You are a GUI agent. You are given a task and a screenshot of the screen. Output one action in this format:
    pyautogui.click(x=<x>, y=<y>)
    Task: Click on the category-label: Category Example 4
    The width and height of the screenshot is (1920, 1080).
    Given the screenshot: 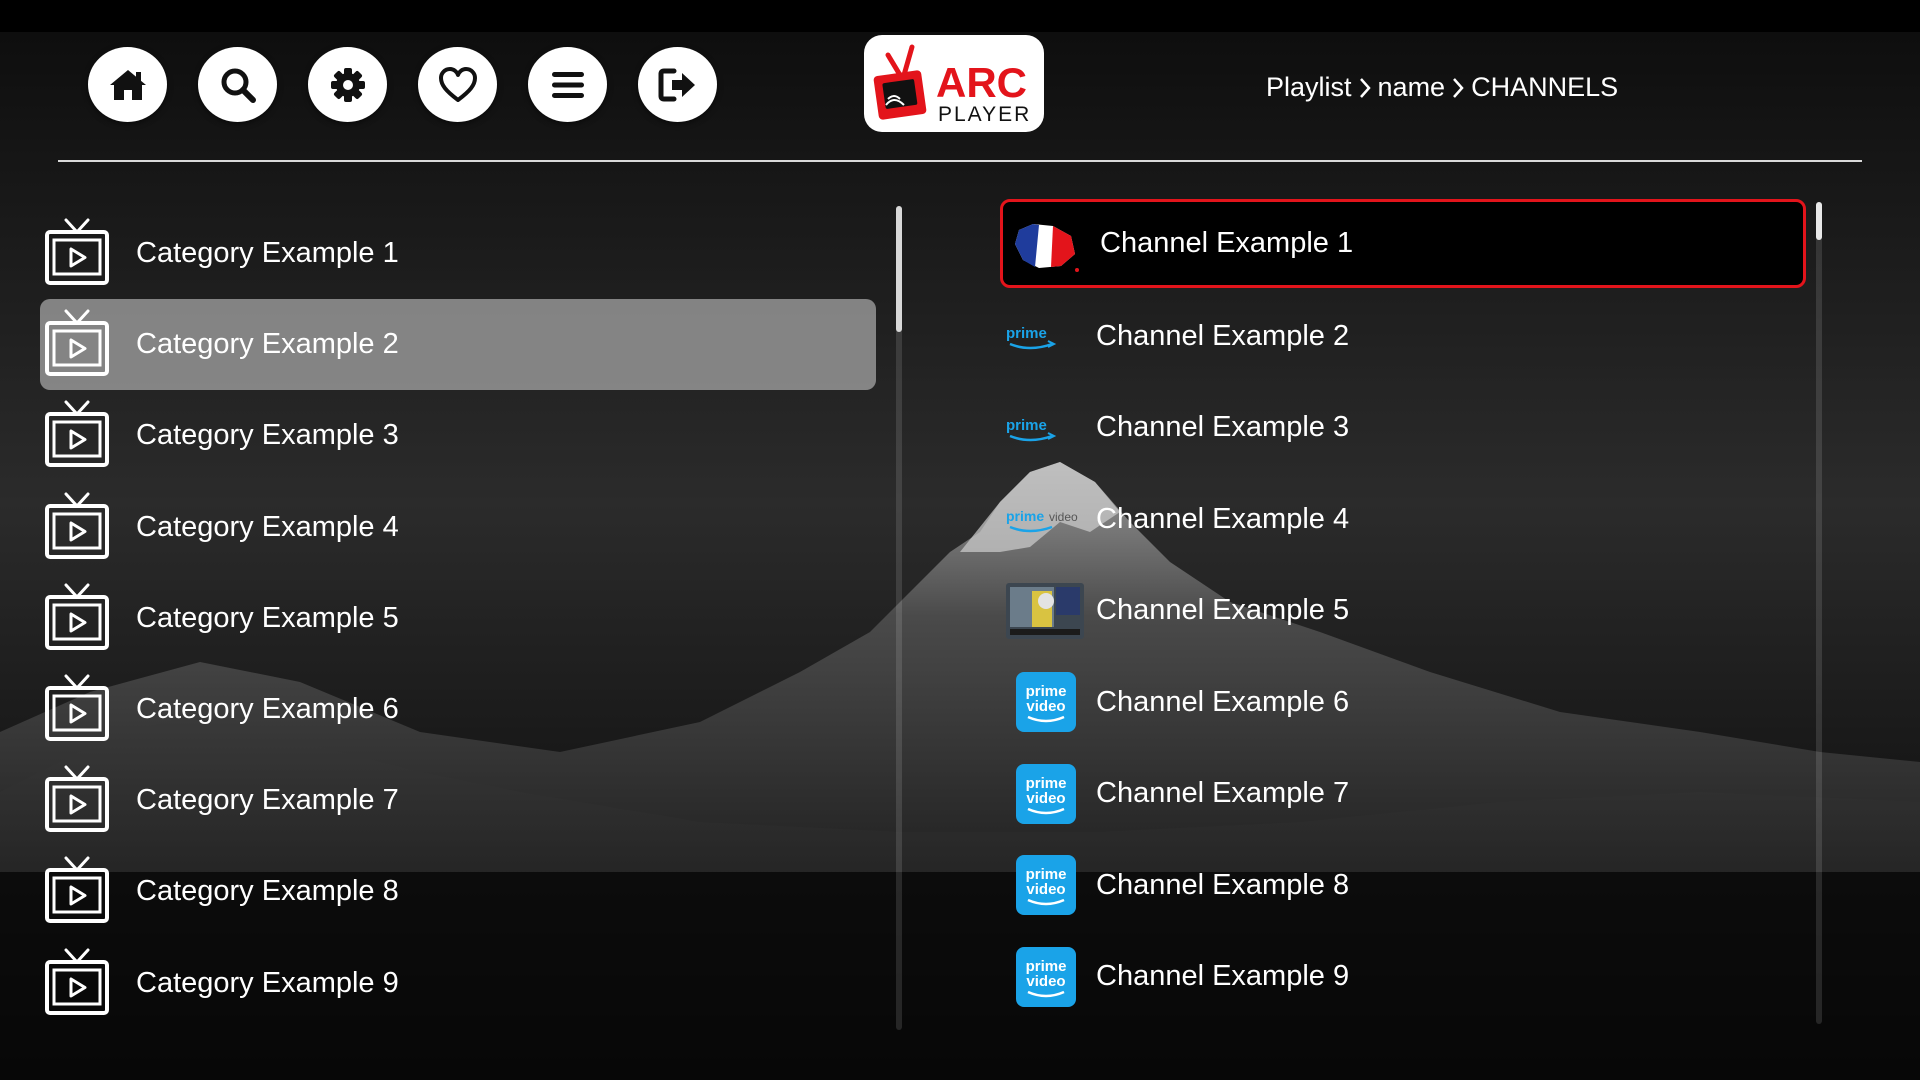 What is the action you would take?
    pyautogui.click(x=267, y=526)
    